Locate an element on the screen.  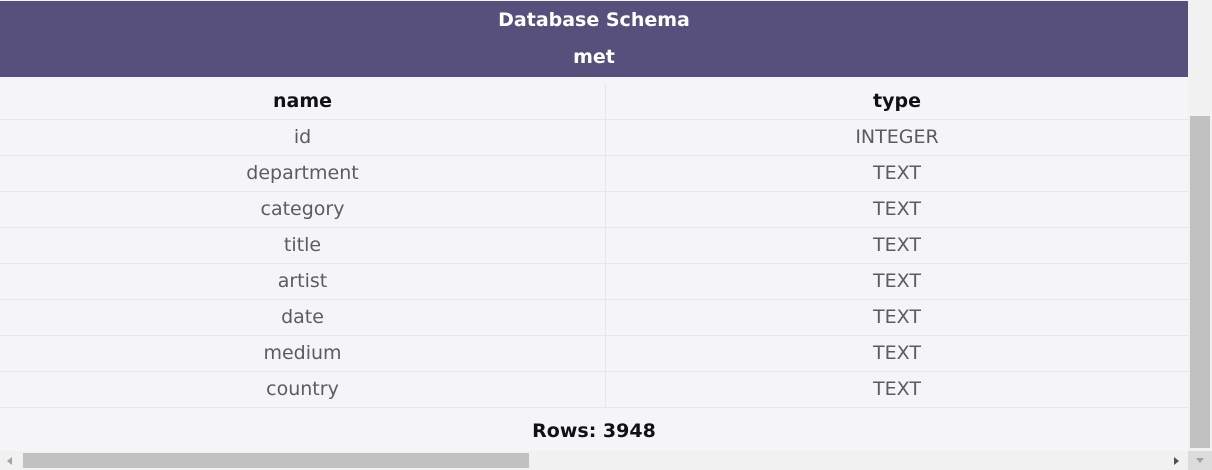
cell-name: date is located at coordinates (303, 317).